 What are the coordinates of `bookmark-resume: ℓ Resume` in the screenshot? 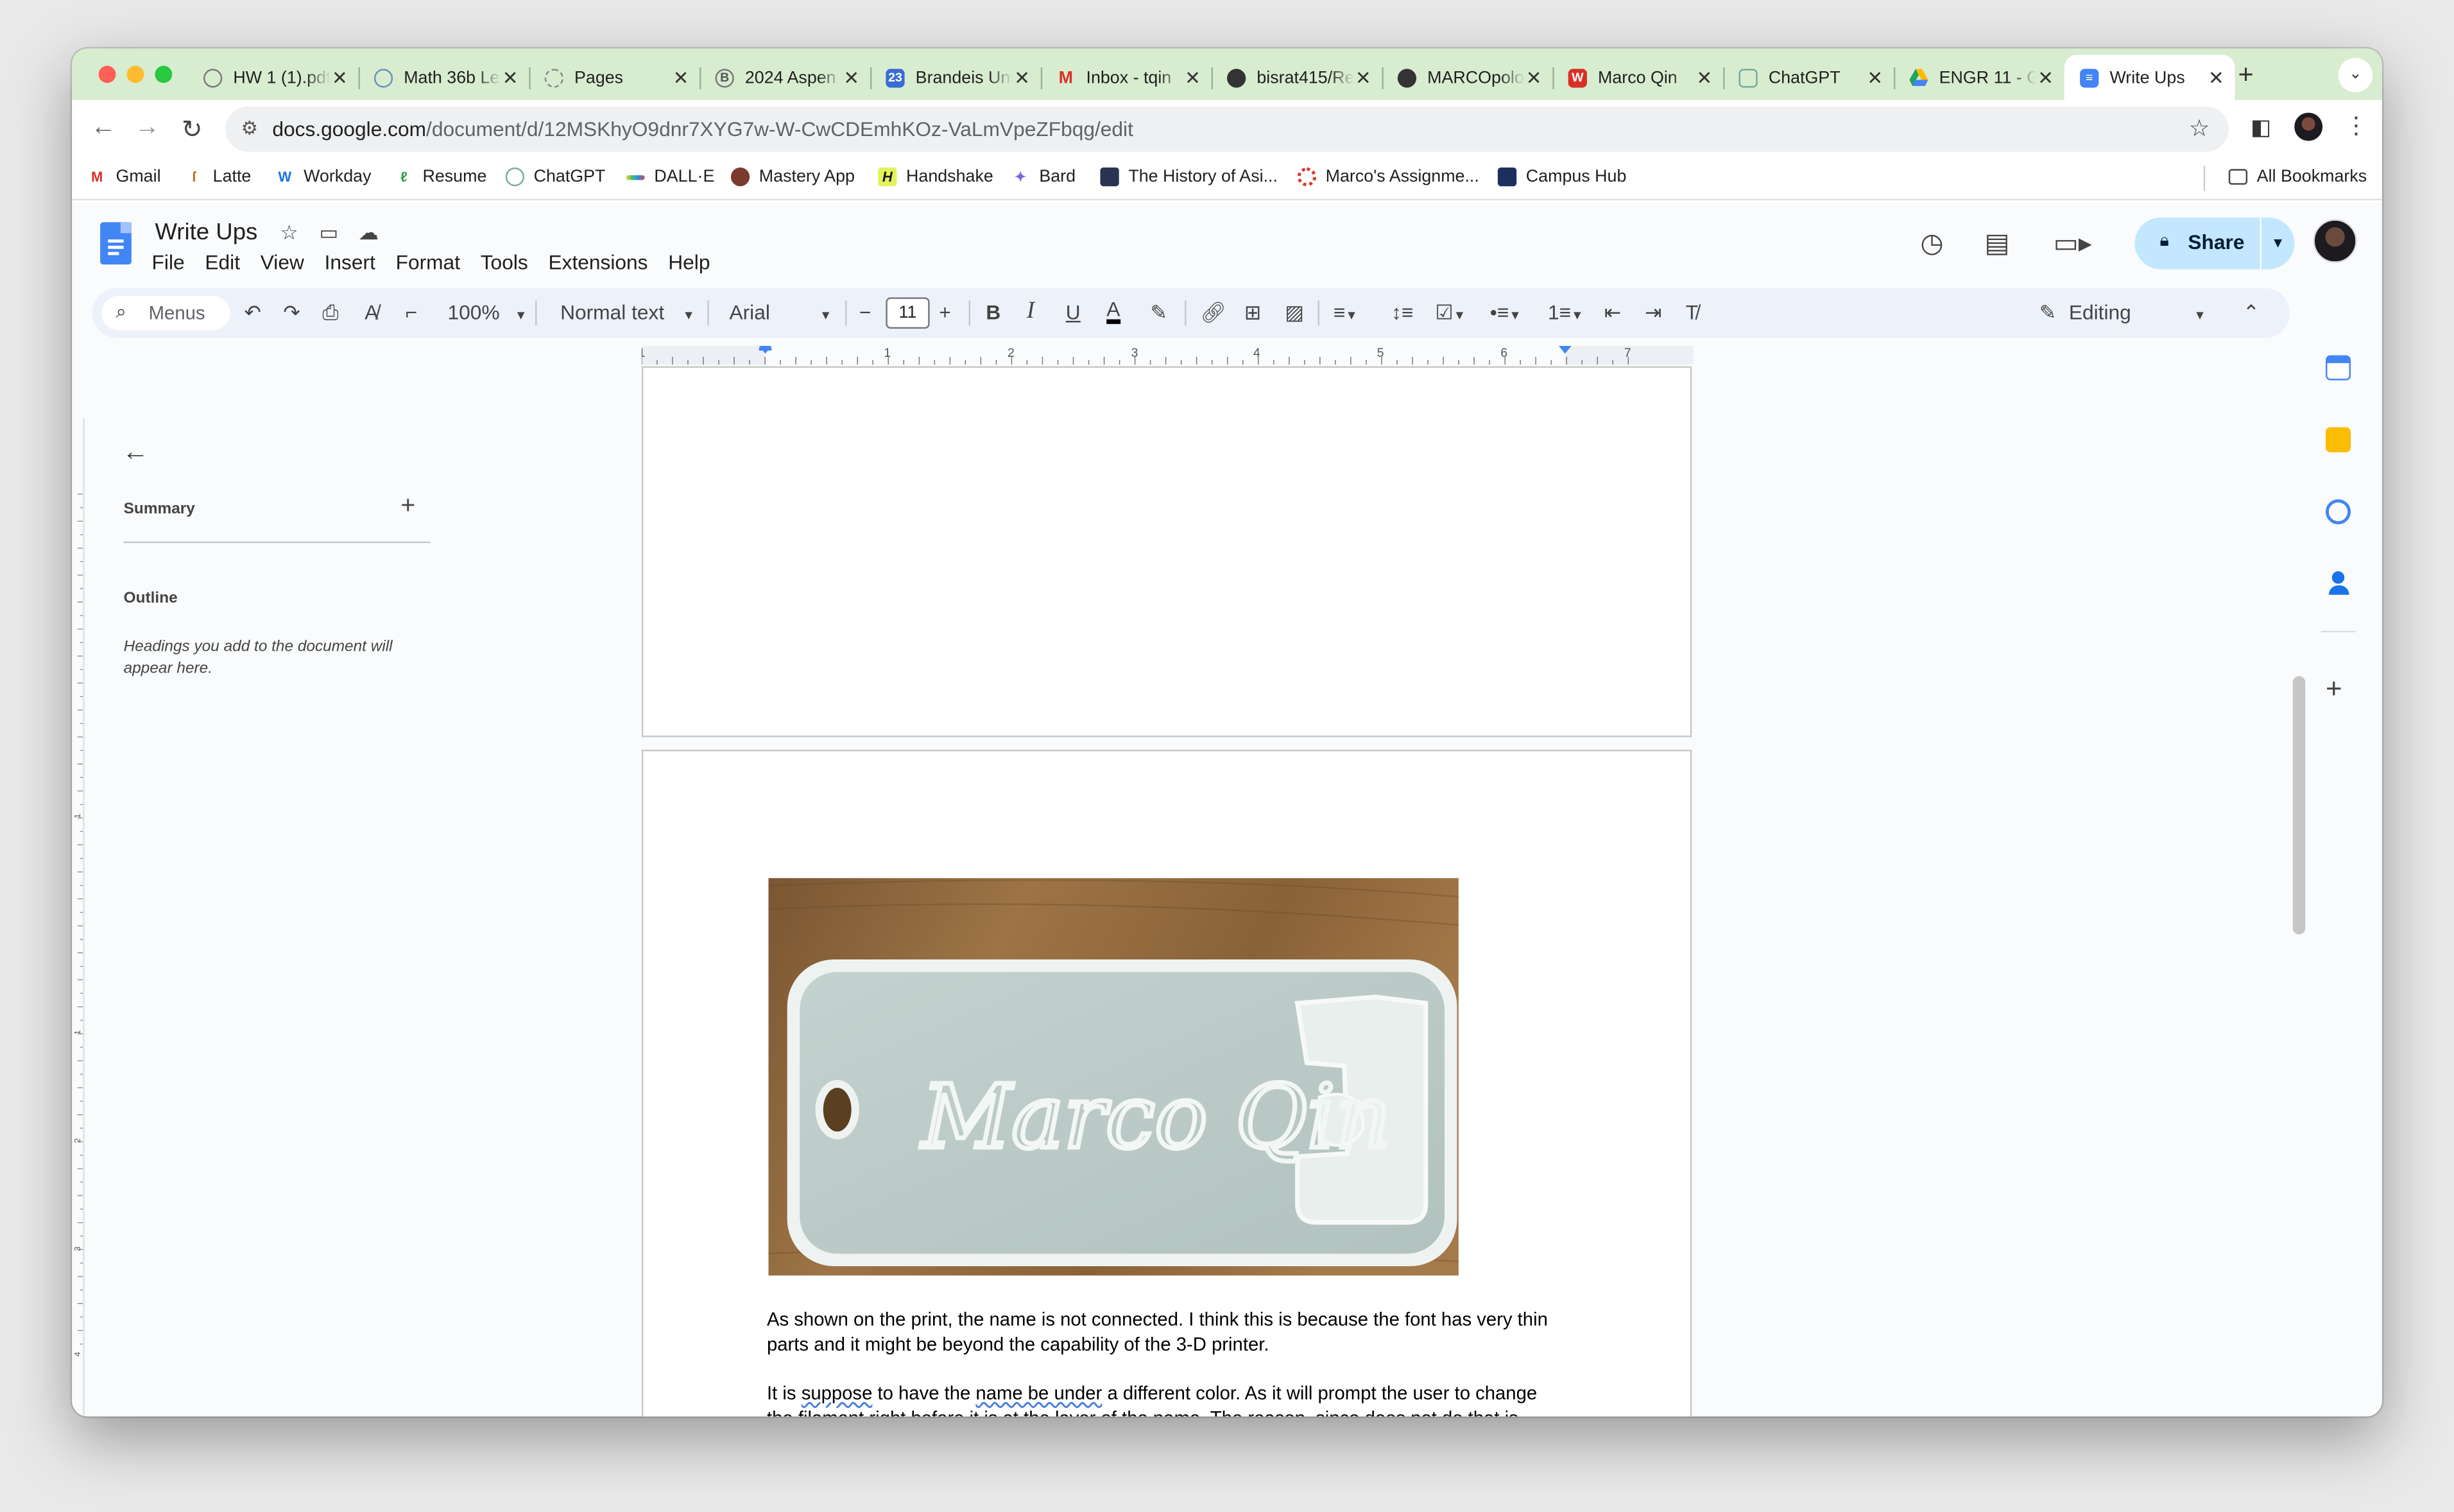 It's located at (441, 177).